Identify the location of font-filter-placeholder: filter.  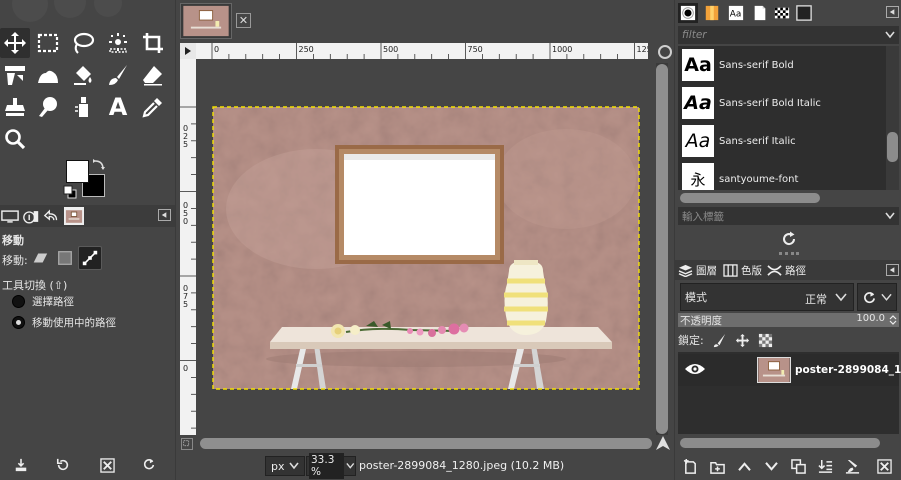
(694, 35).